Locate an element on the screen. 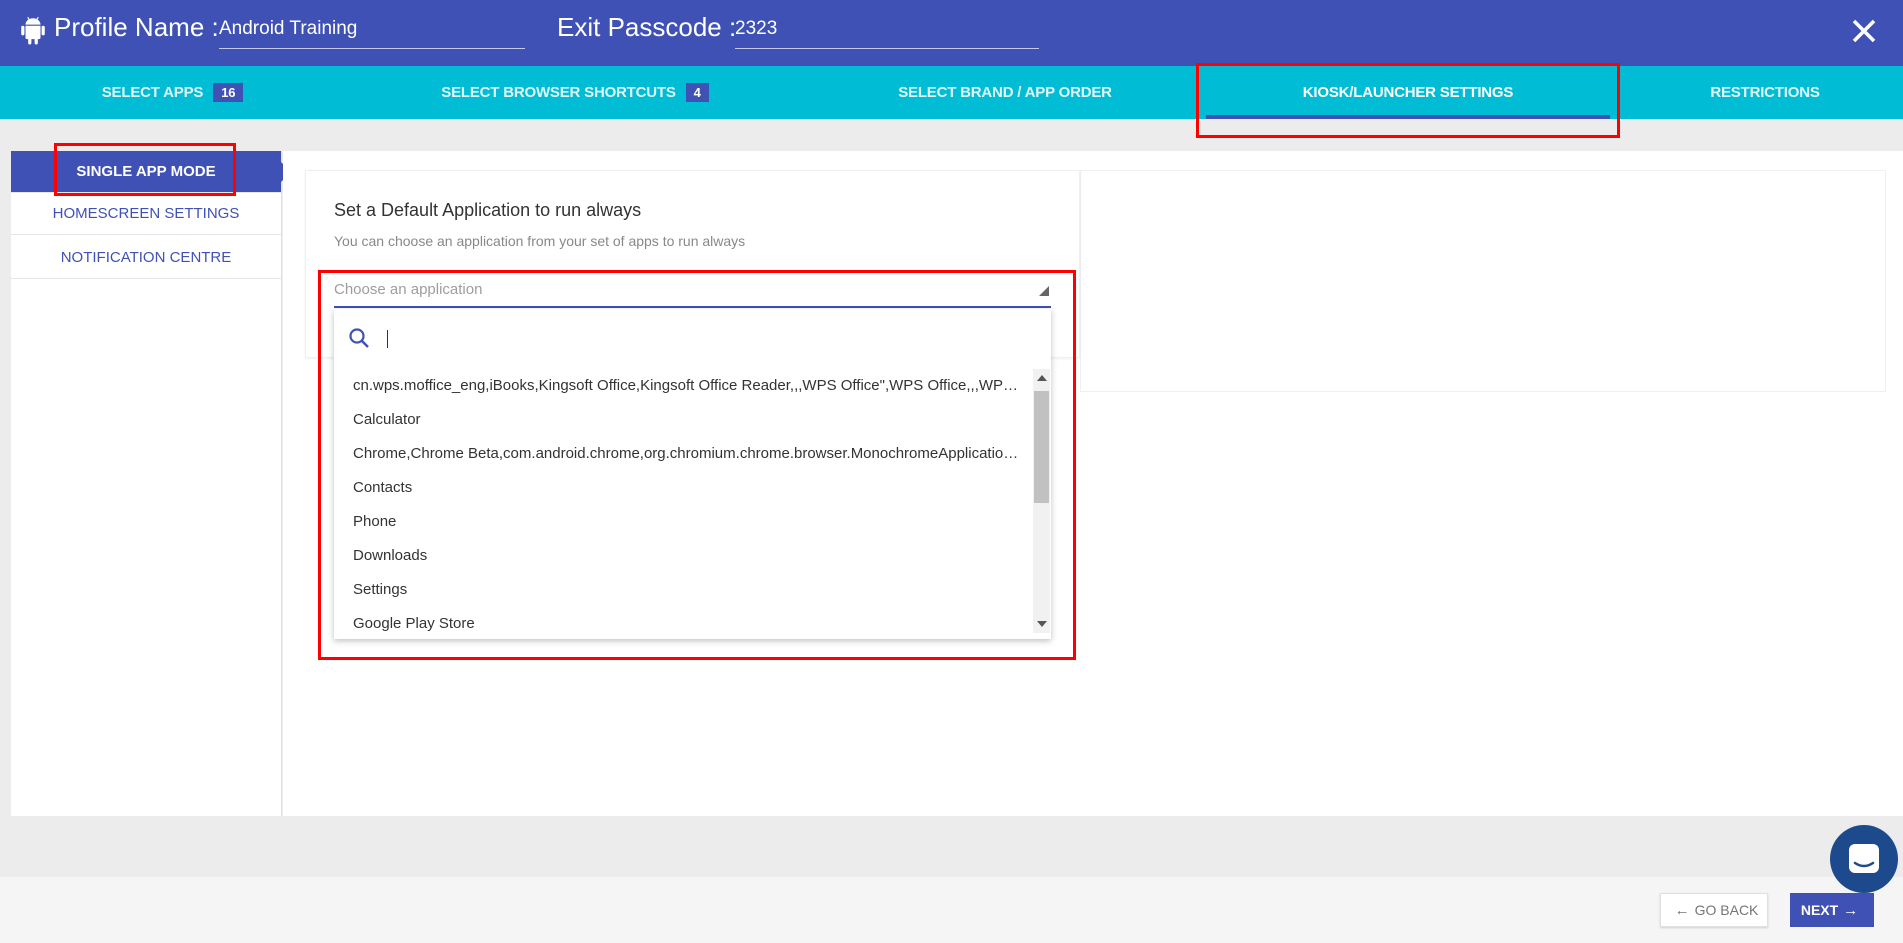  chat-launcher-button is located at coordinates (1864, 859).